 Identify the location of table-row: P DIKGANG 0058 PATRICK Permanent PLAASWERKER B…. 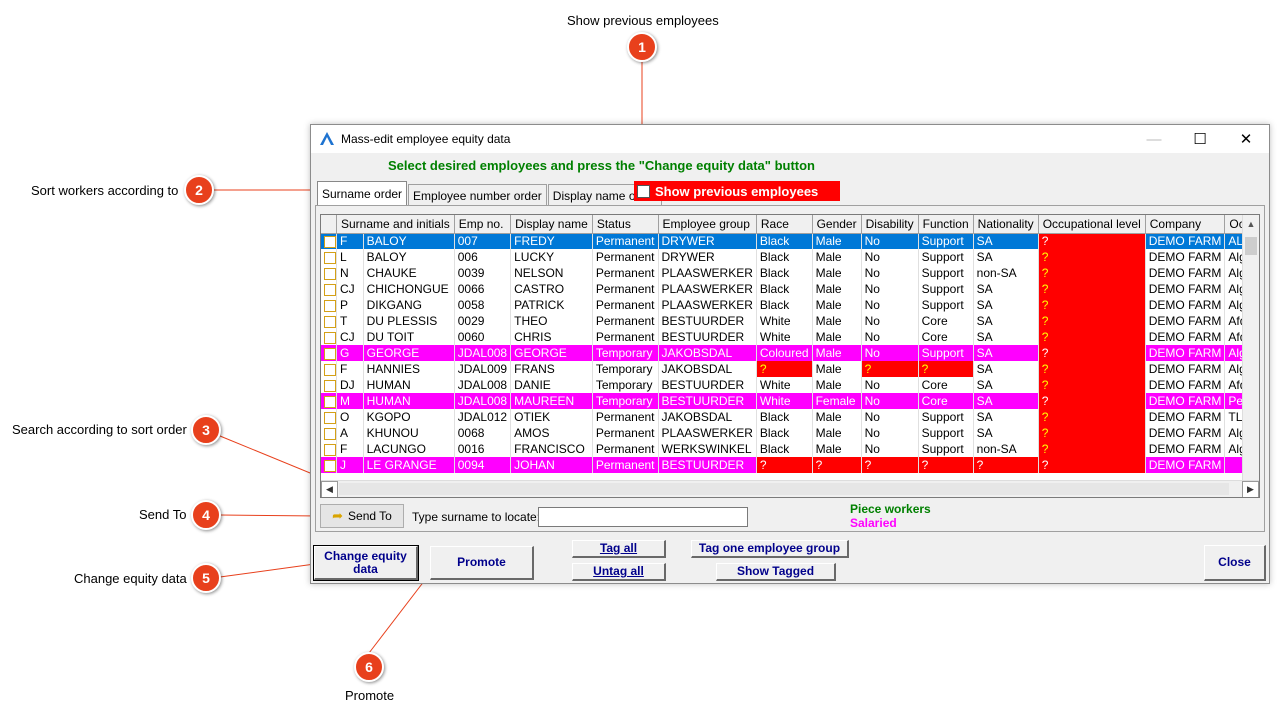
(790, 305).